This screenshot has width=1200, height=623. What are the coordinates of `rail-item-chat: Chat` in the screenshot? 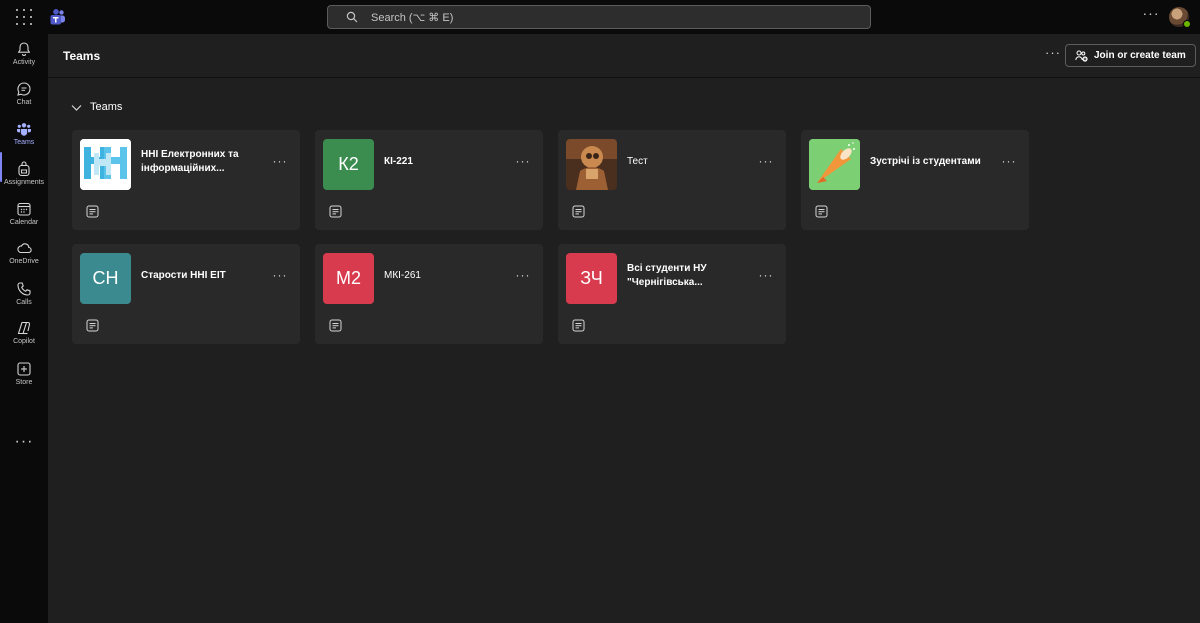 It's located at (24, 99).